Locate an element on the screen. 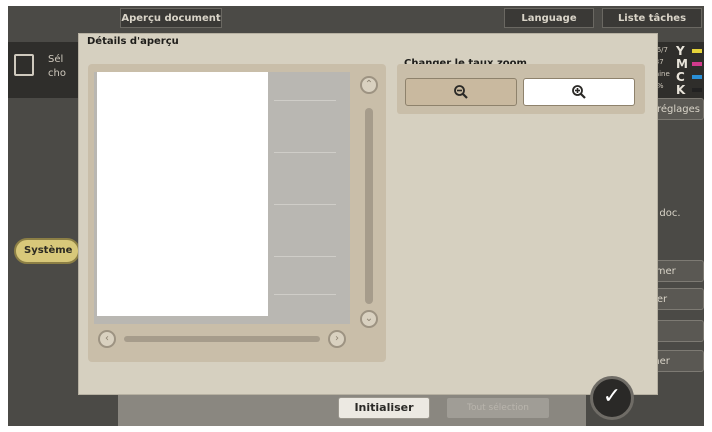 This screenshot has height=432, width=712. systeme-button: Système is located at coordinates (47, 251).